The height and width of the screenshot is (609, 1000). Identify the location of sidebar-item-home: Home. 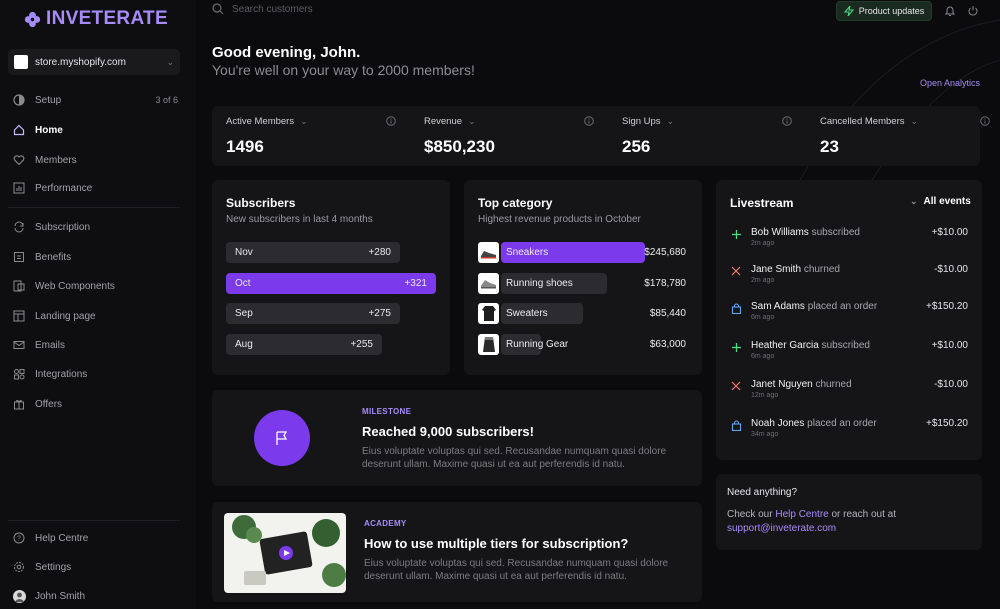
(97, 130).